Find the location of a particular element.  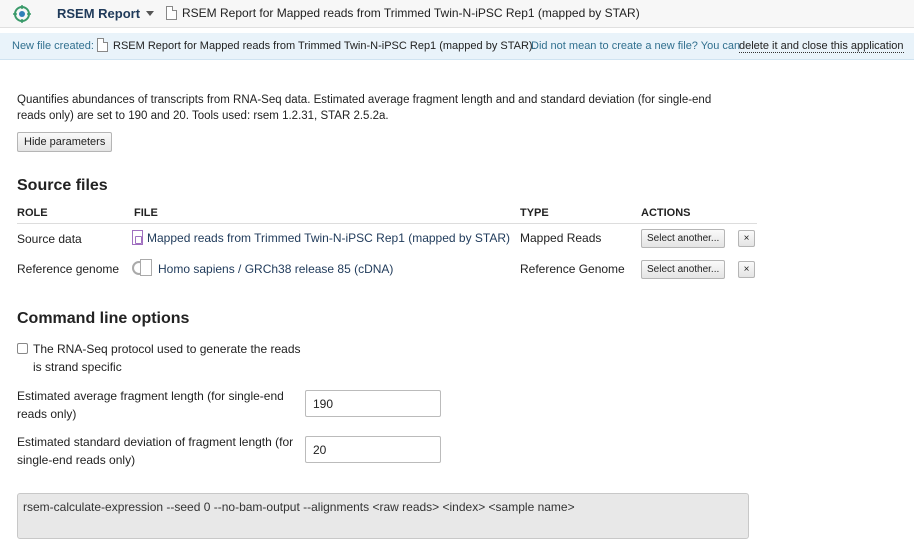

command-line-options-heading: Command line options is located at coordinates (103, 318).